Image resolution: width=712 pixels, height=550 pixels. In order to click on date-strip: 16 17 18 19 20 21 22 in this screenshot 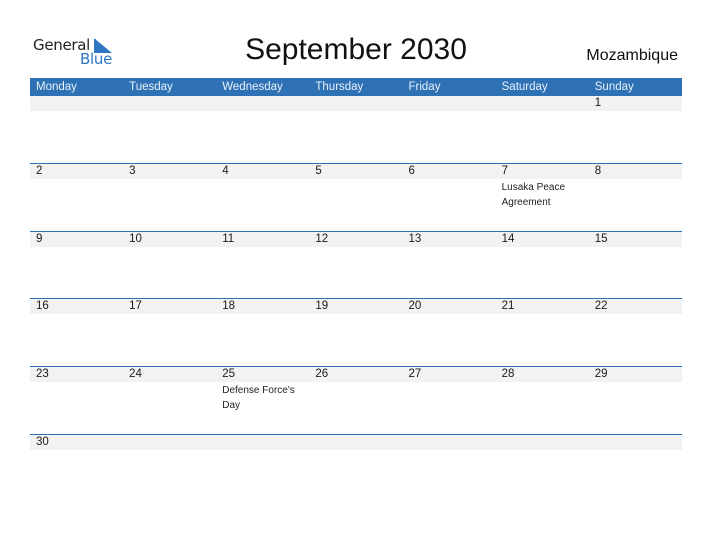, I will do `click(356, 307)`.